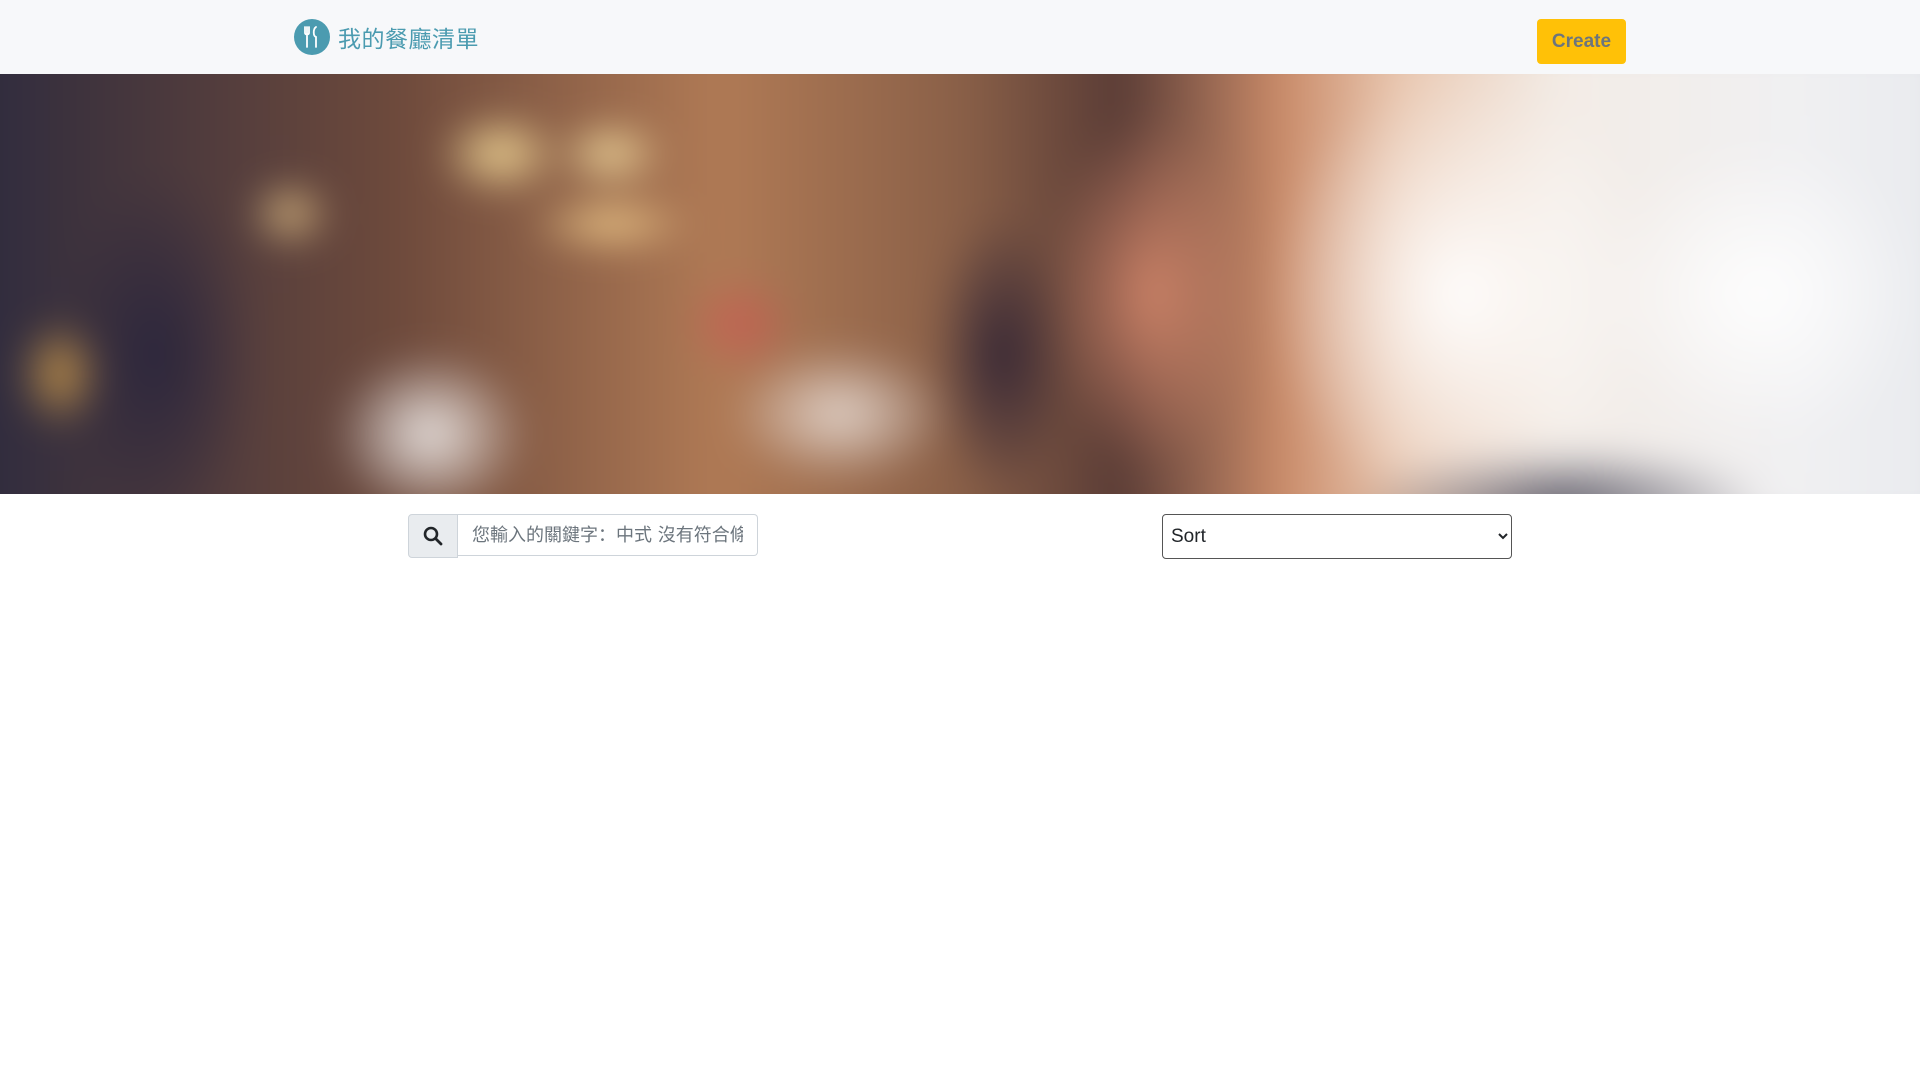 The image size is (1920, 1080). What do you see at coordinates (1337, 536) in the screenshot?
I see `sort-select: Sort` at bounding box center [1337, 536].